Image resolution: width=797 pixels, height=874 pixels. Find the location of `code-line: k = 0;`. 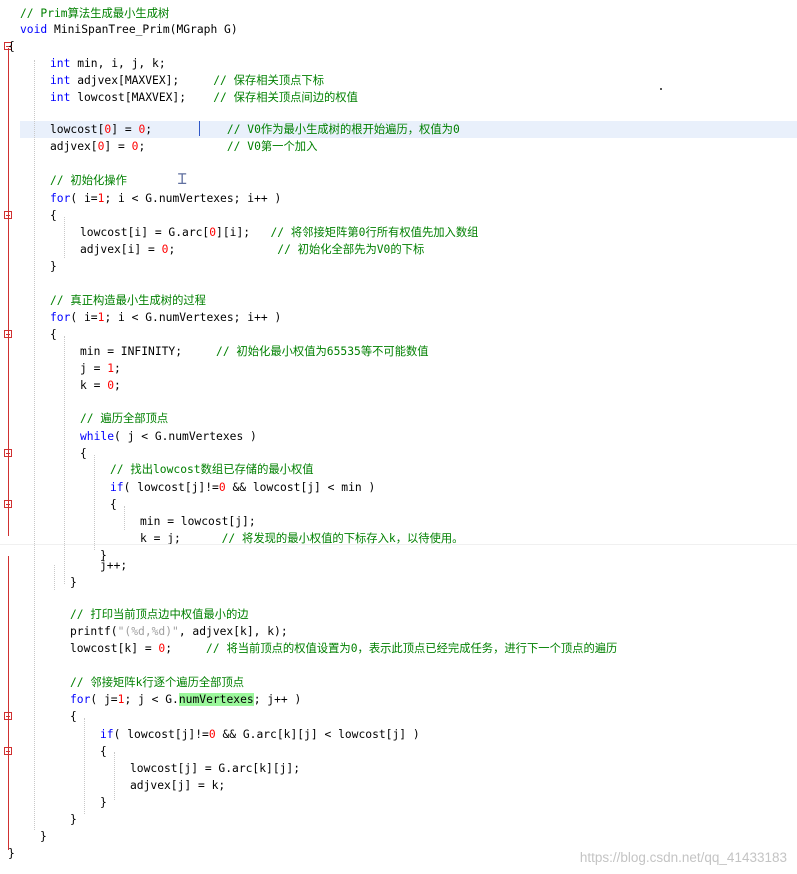

code-line: k = 0; is located at coordinates (100, 385).